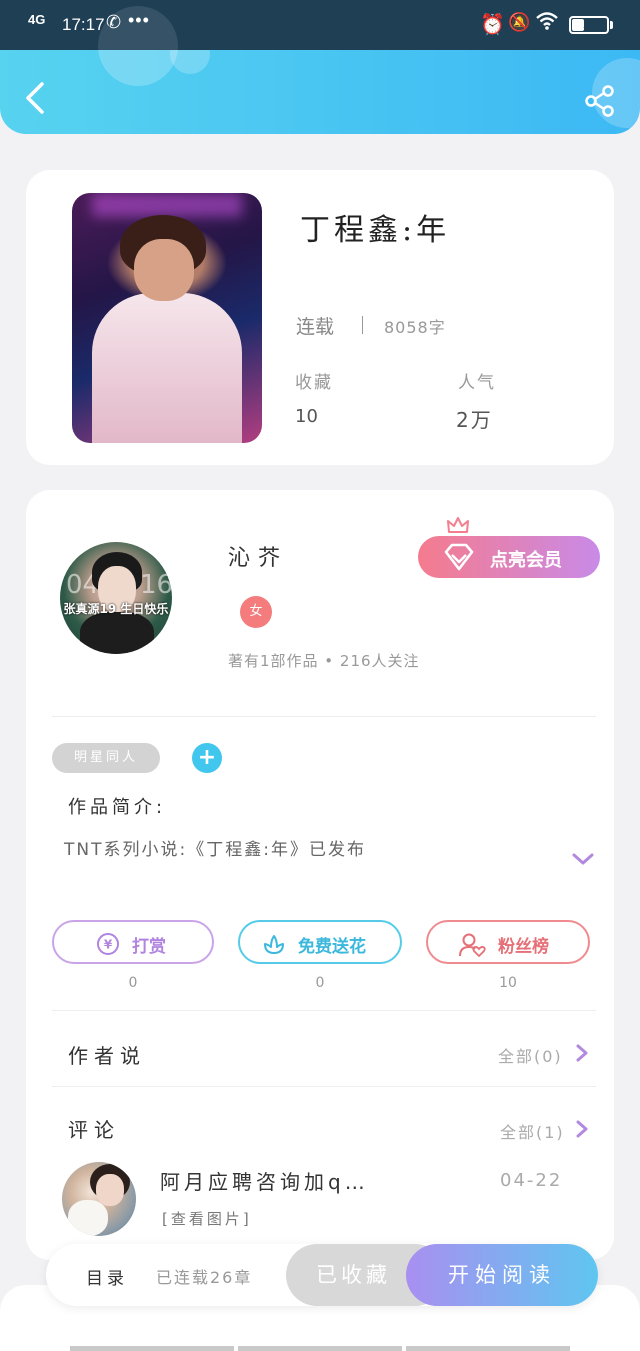 This screenshot has width=640, height=1351. Describe the element at coordinates (502, 1275) in the screenshot. I see `start-reading-button: 开始阅读` at that location.